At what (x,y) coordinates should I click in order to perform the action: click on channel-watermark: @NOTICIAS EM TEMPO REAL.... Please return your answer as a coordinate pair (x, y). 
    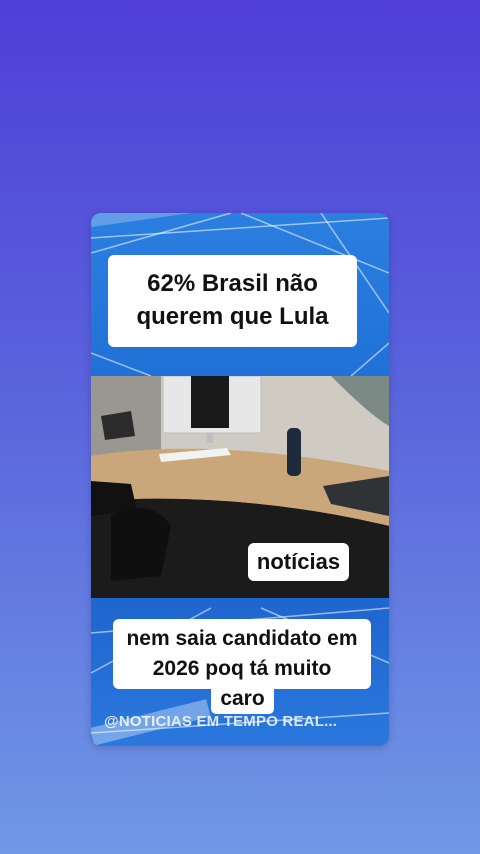
    Looking at the image, I should click on (221, 721).